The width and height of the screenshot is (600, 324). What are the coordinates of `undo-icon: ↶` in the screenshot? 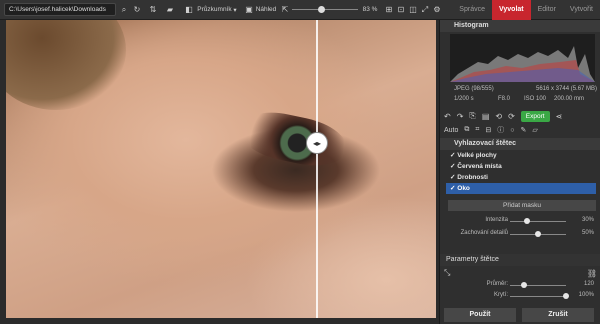 It's located at (447, 116).